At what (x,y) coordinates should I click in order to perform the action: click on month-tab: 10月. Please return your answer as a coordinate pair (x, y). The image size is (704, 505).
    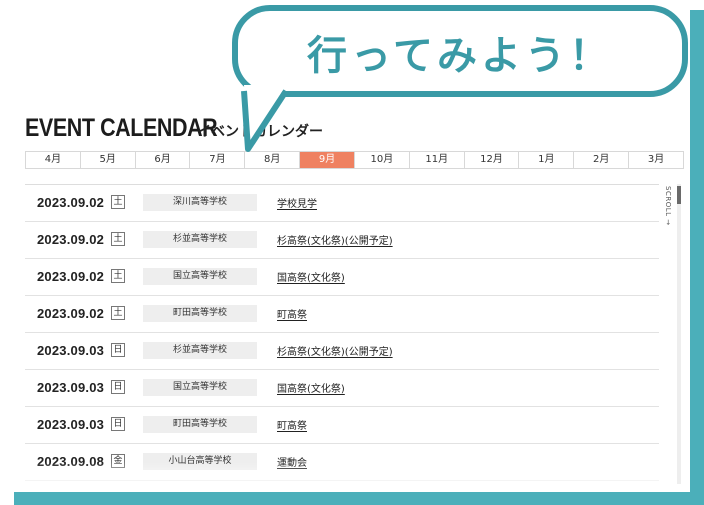
    Looking at the image, I should click on (382, 160).